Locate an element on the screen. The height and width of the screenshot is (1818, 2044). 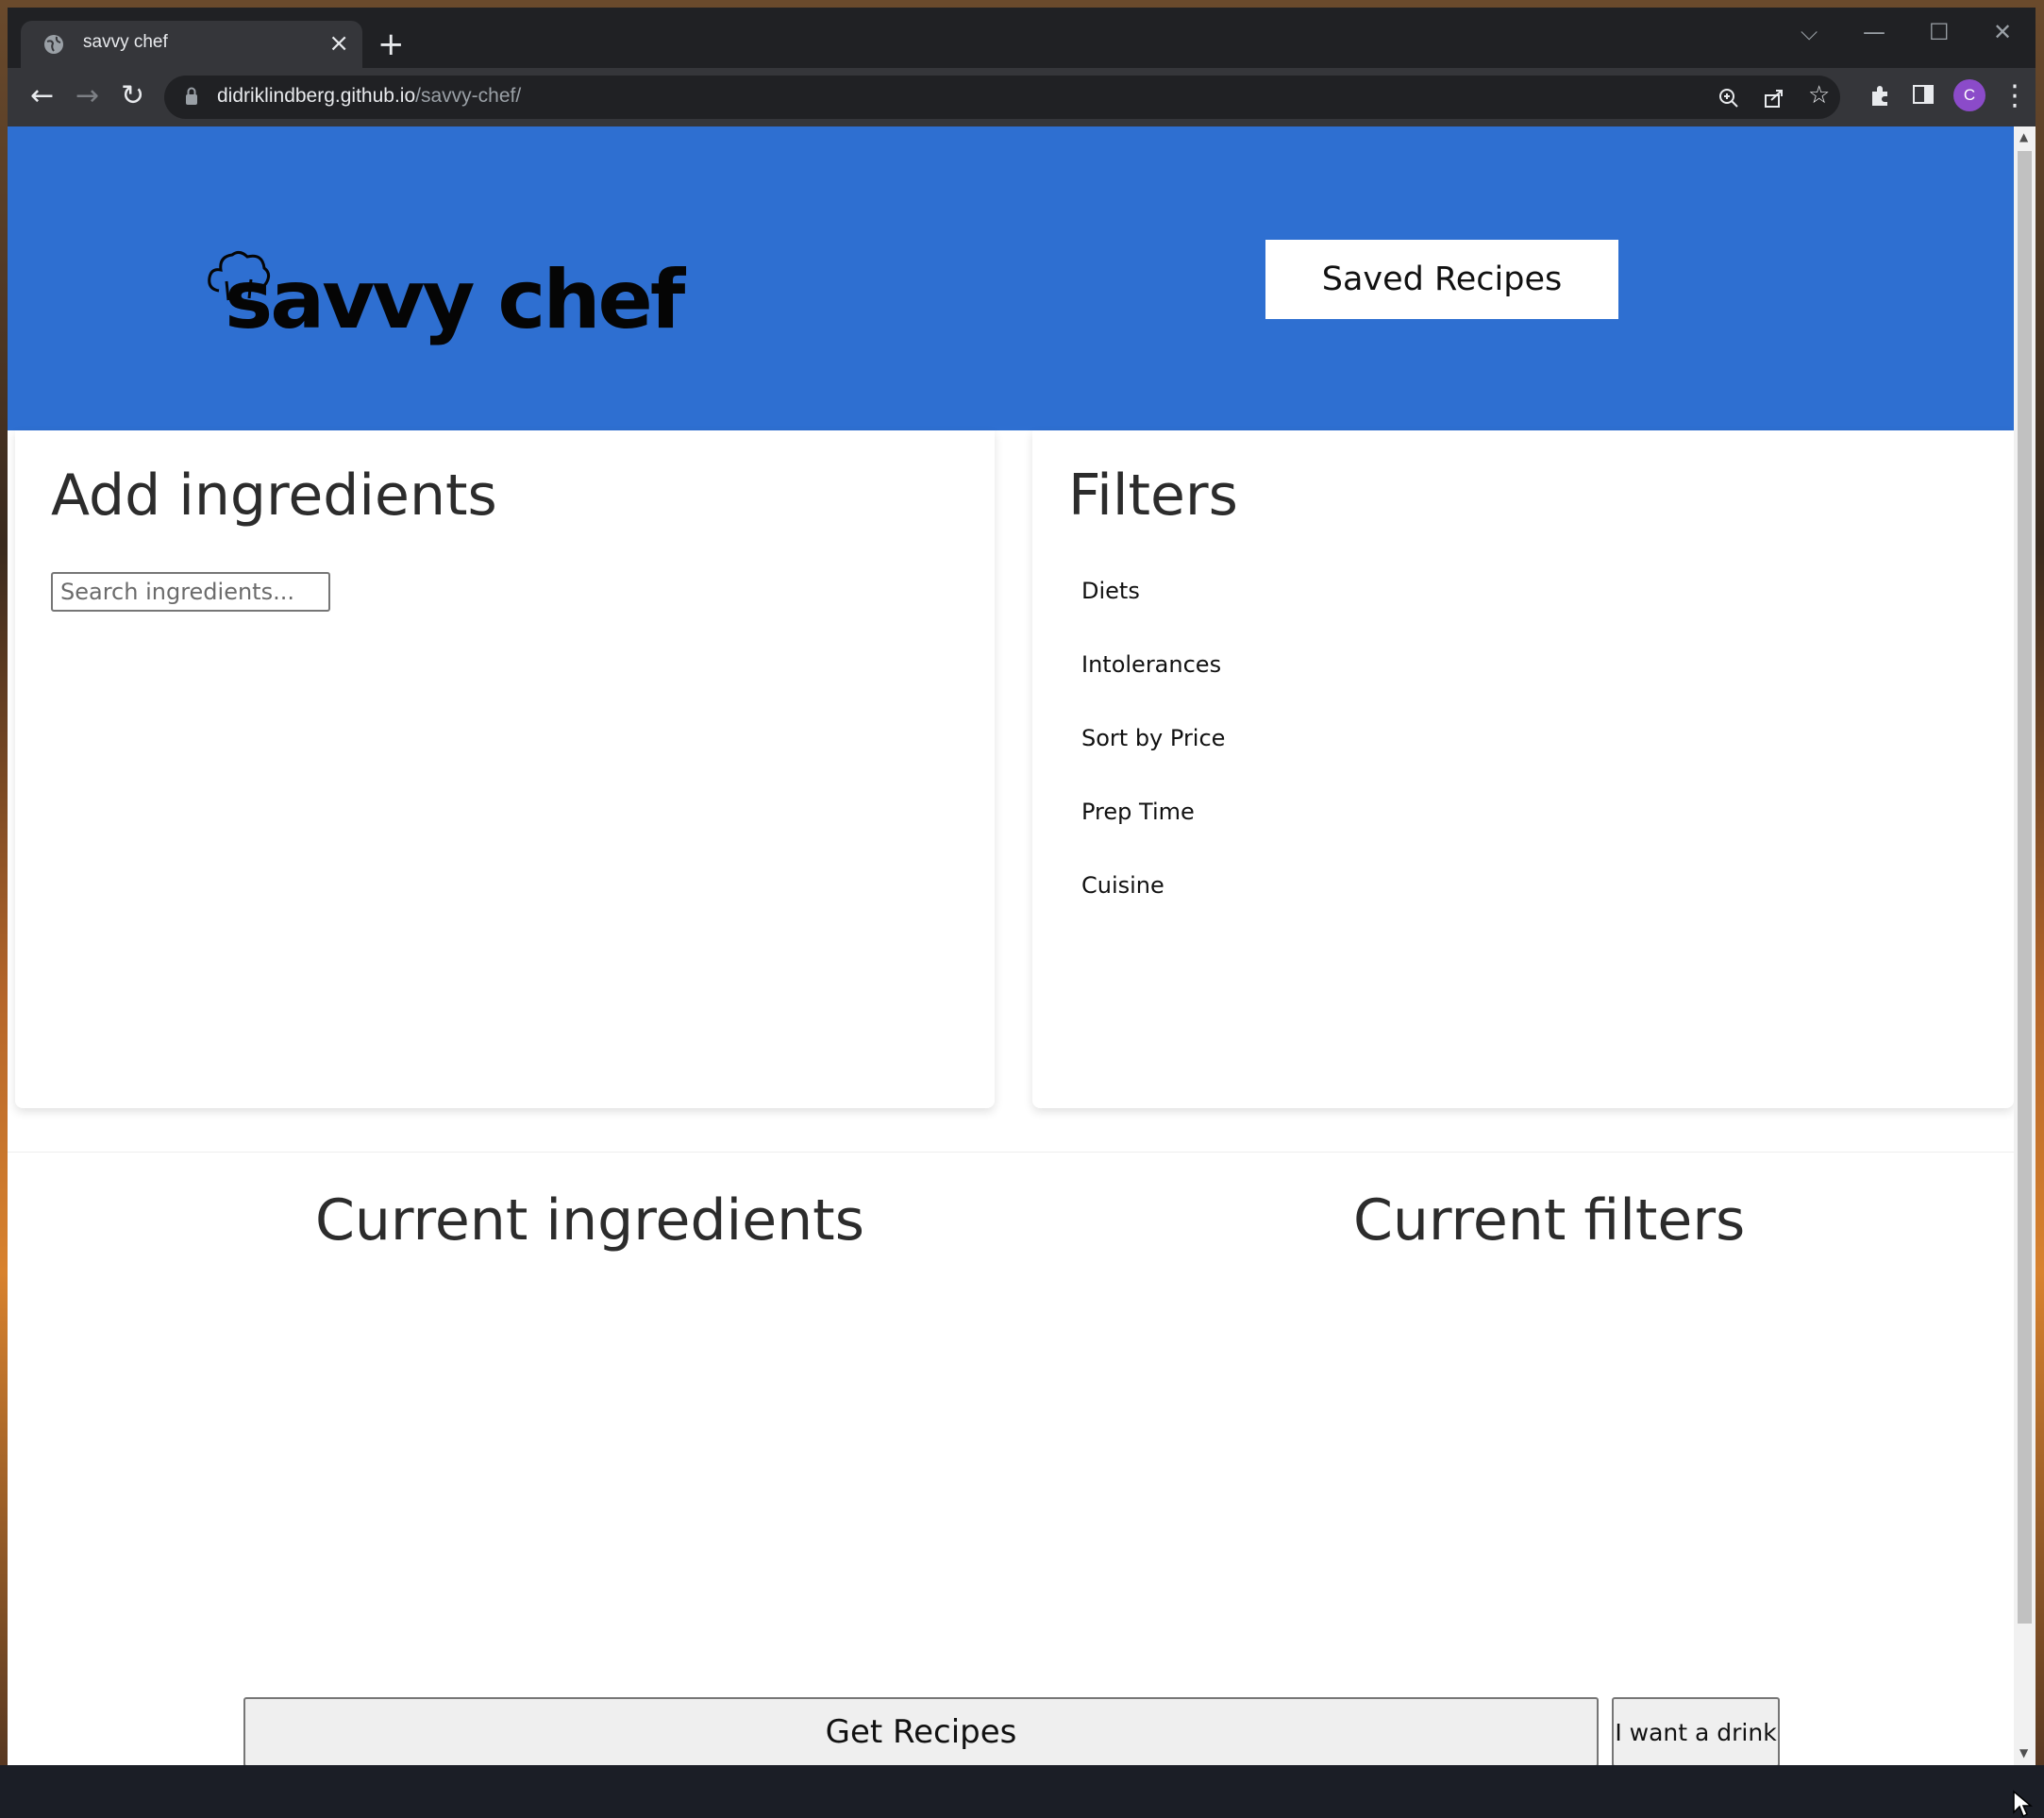
scroll-down-icon: ▼ is located at coordinates (2023, 1752).